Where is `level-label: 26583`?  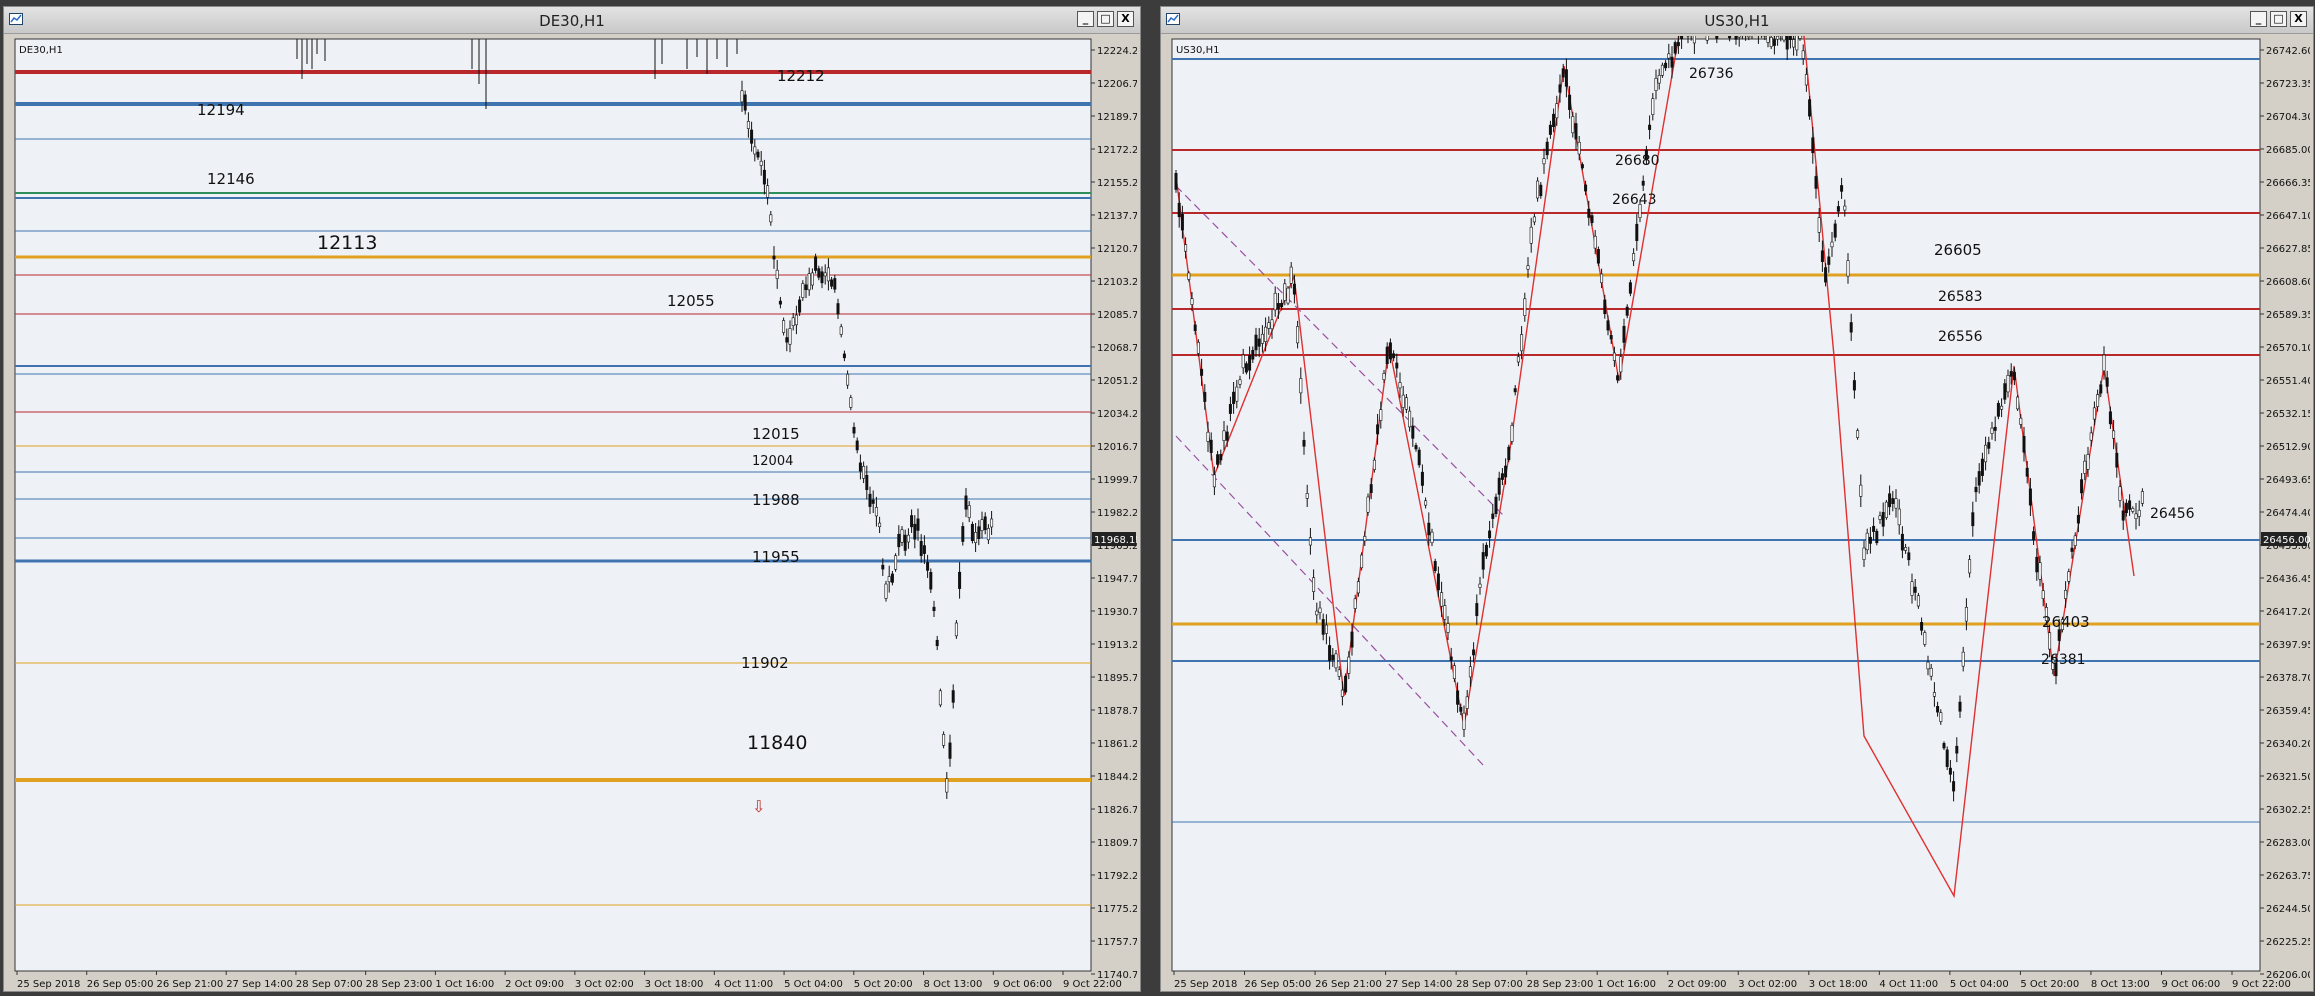
level-label: 26583 is located at coordinates (1960, 297).